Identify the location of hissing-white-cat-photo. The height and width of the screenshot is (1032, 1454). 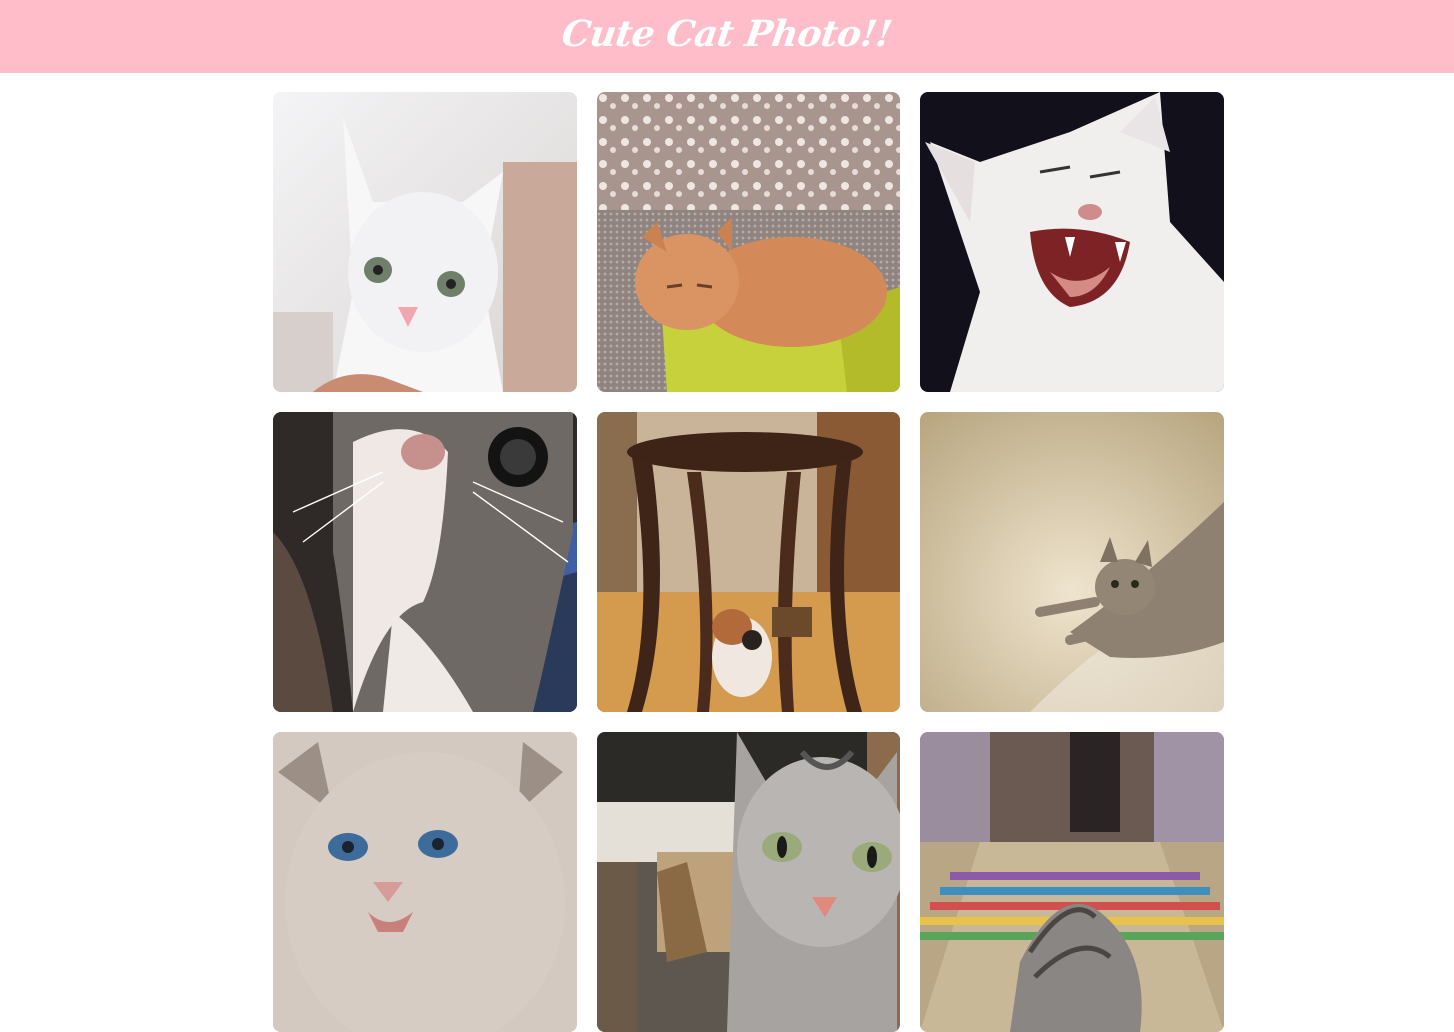
(1072, 242).